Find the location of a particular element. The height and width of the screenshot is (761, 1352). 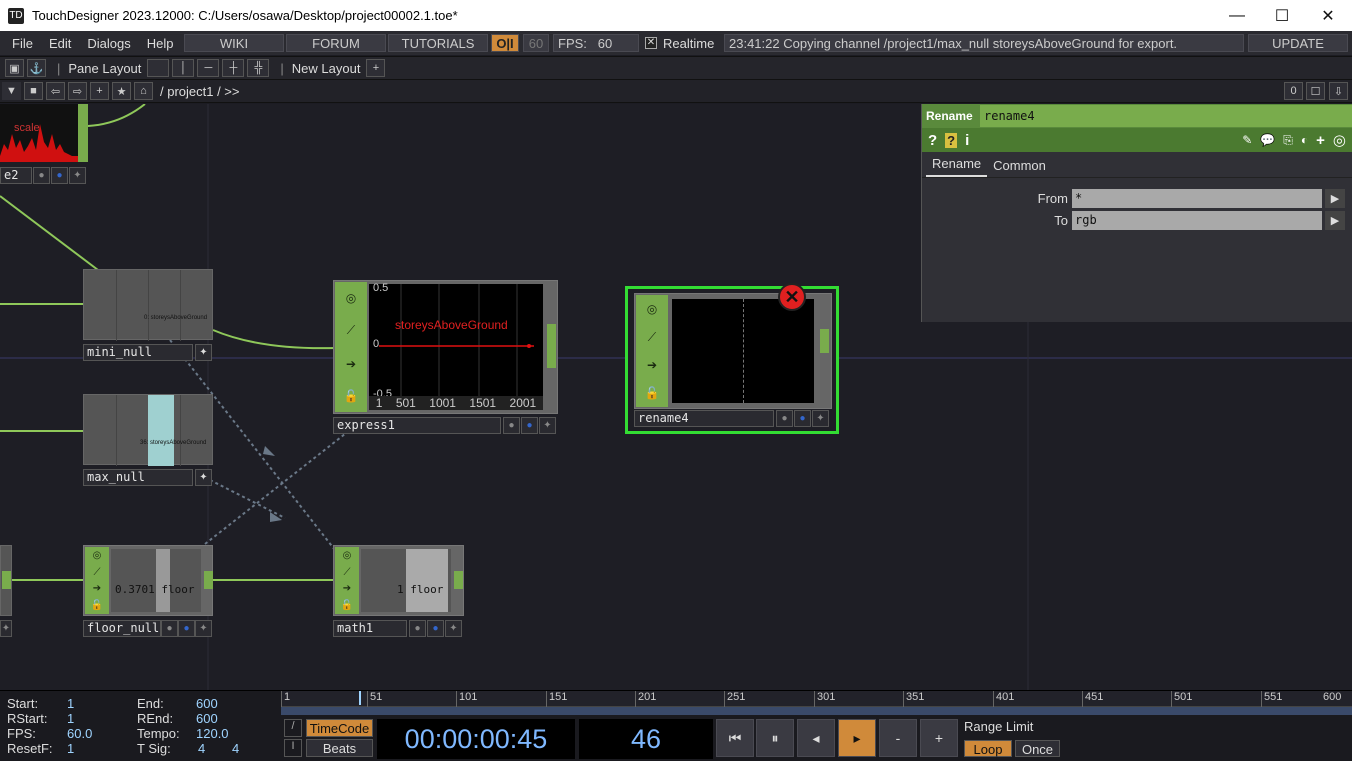

pipe-icon: I is located at coordinates (293, 748).